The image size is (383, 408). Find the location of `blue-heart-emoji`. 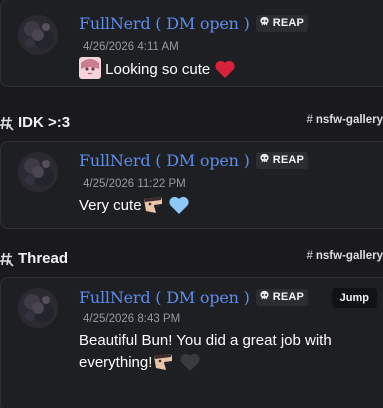

blue-heart-emoji is located at coordinates (179, 208).